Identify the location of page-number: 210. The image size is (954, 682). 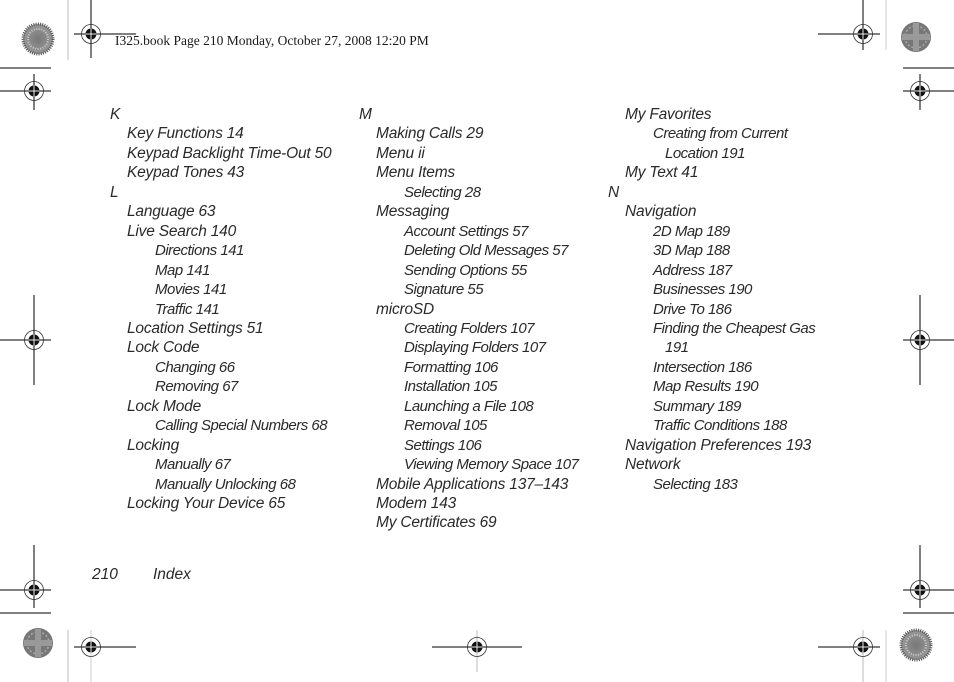
(105, 574).